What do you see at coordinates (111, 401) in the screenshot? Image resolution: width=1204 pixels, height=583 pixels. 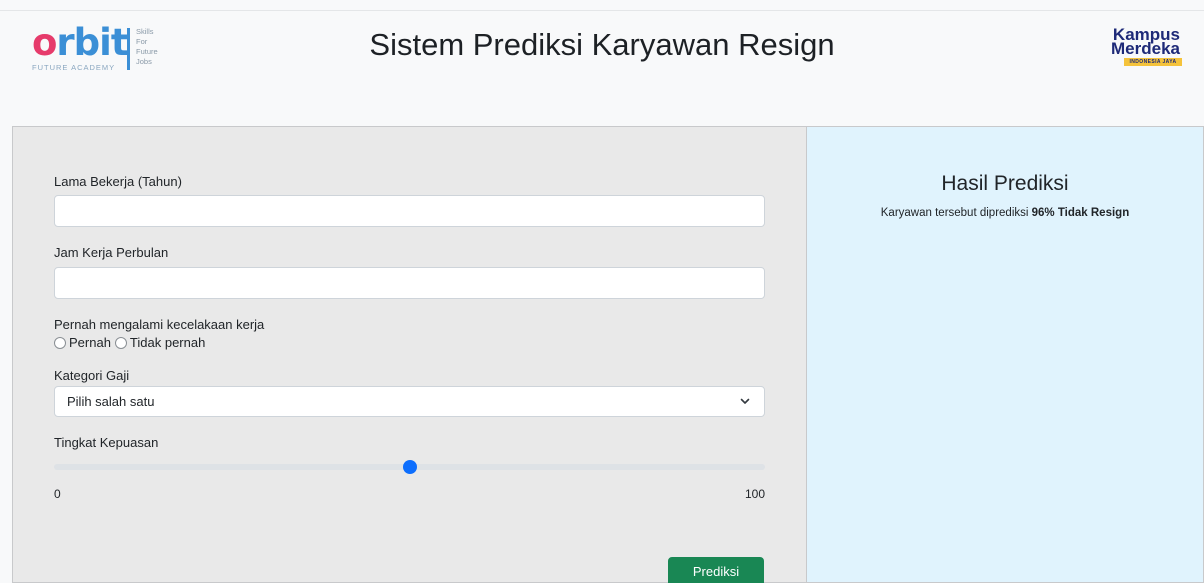 I see `kategori-gaji-selected: Pilih salah satu` at bounding box center [111, 401].